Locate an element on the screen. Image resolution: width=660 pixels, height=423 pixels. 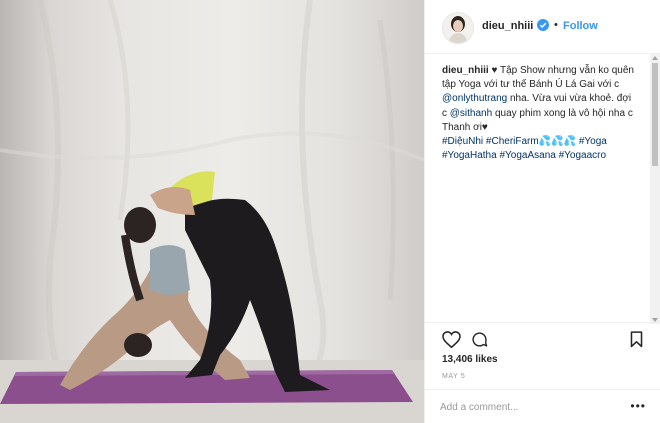
avatar-photo is located at coordinates (458, 28).